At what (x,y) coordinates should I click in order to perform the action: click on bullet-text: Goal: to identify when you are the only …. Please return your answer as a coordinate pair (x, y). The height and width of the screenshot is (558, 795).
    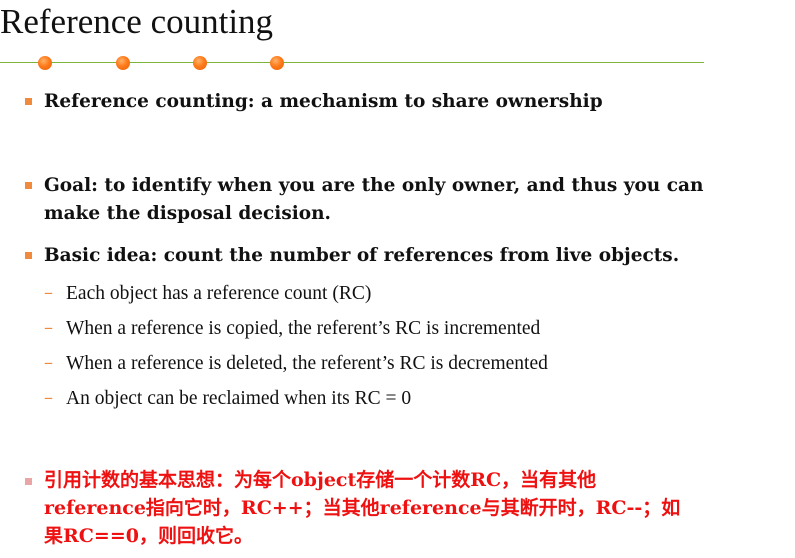
    Looking at the image, I should click on (374, 185).